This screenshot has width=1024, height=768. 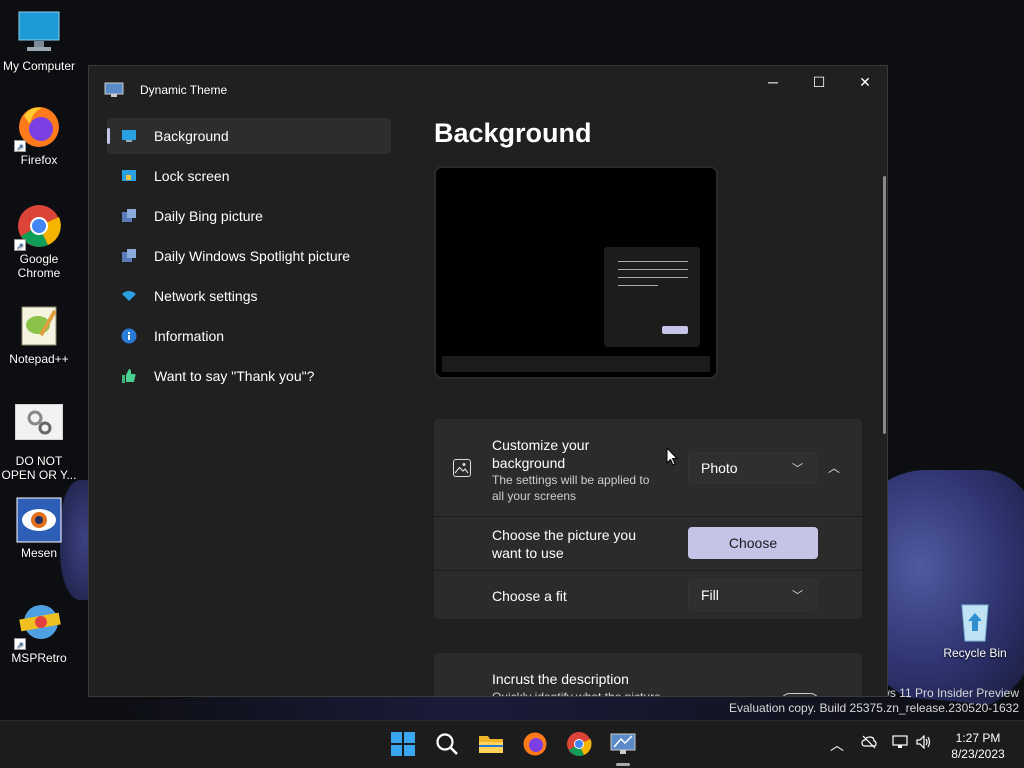 I want to click on incrust-toggle, so click(x=800, y=694).